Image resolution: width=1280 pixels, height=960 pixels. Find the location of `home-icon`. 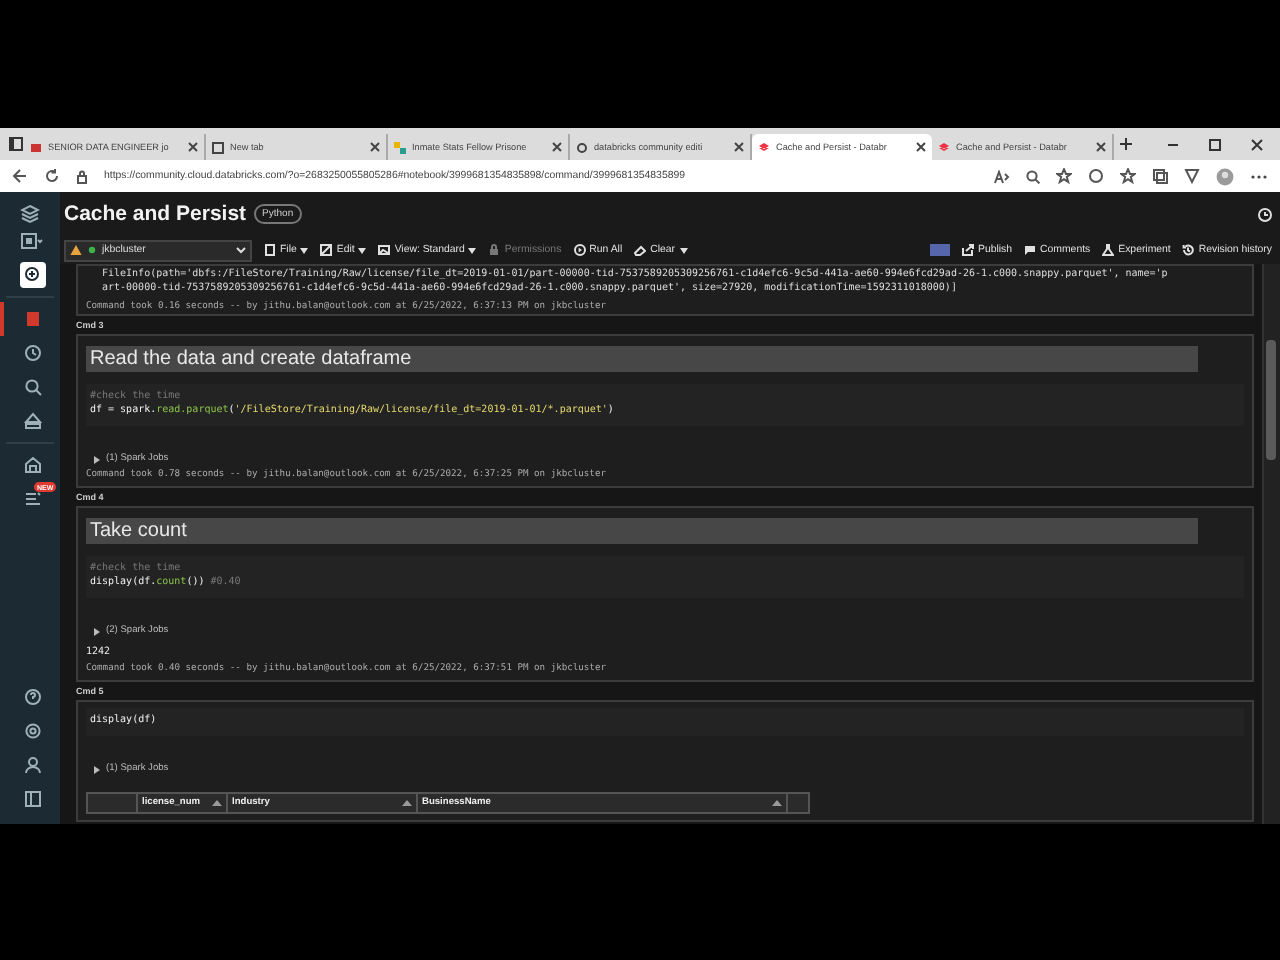

home-icon is located at coordinates (32, 465).